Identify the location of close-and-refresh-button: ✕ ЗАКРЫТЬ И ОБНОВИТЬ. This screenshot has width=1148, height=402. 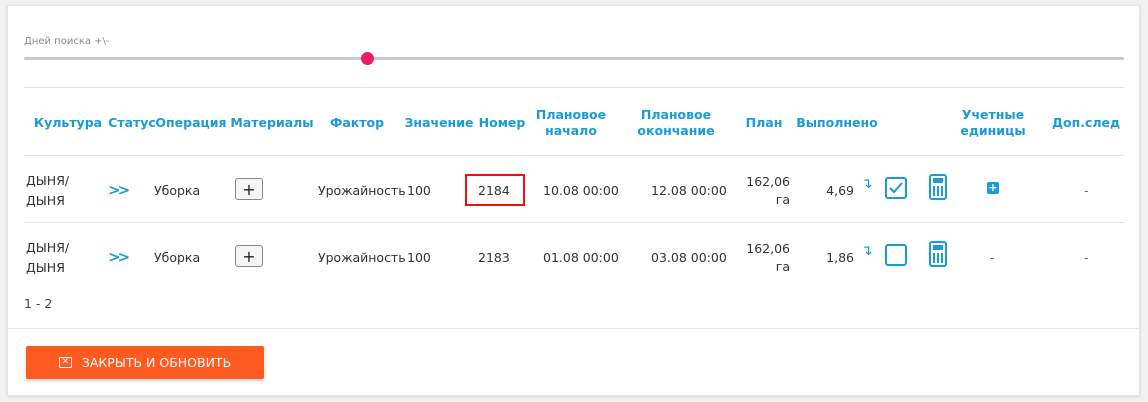
(145, 362).